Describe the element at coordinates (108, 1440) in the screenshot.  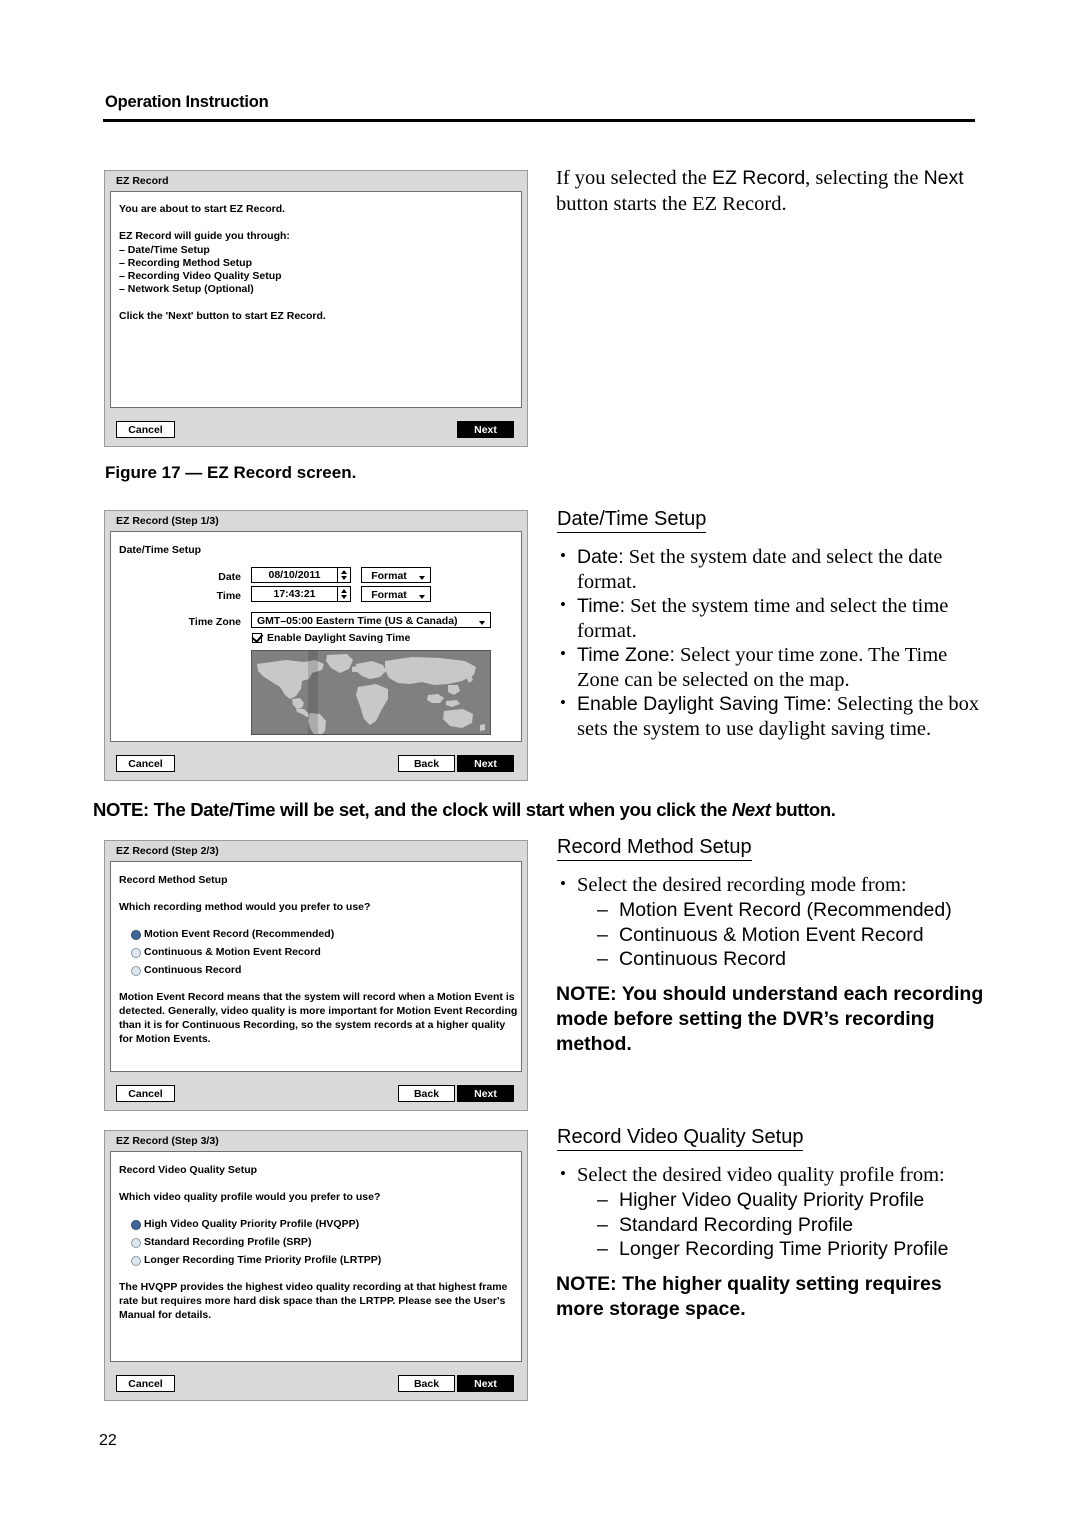
I see `page-number: 22` at that location.